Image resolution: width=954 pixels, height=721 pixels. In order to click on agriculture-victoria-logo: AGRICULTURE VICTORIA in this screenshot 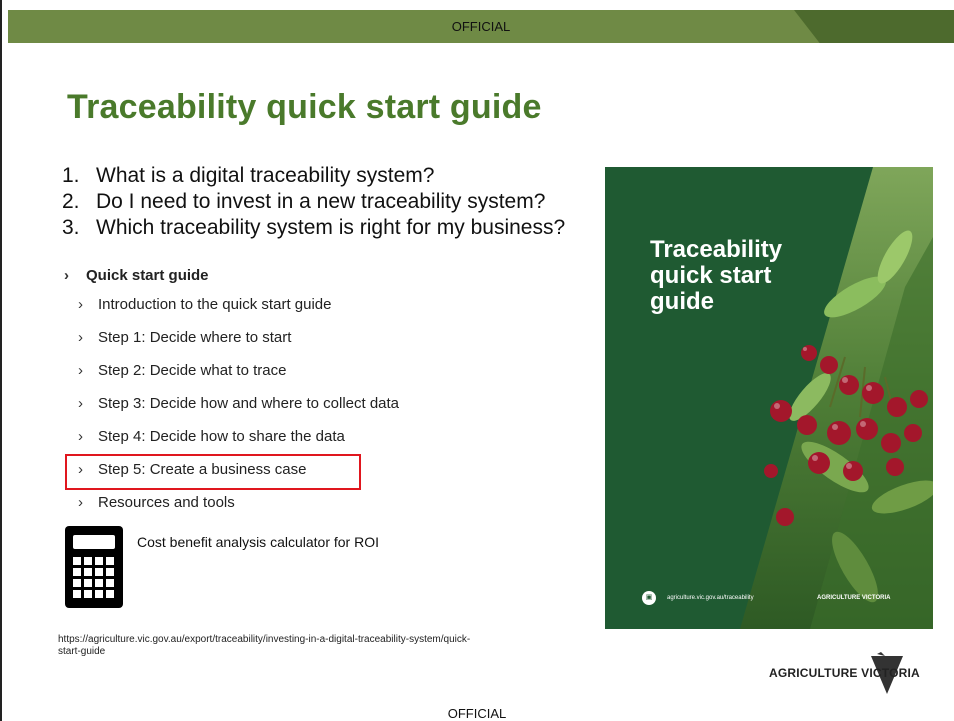, I will do `click(849, 675)`.